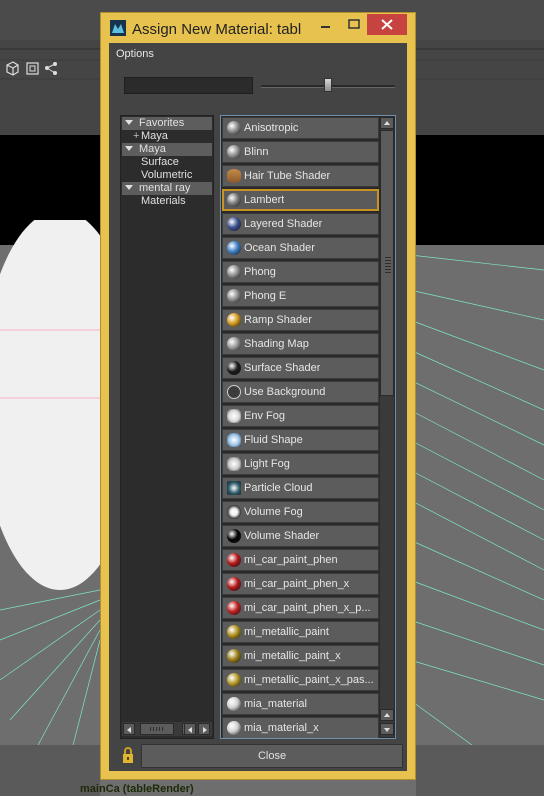 Image resolution: width=544 pixels, height=796 pixels. What do you see at coordinates (354, 24) in the screenshot?
I see `maximize-button` at bounding box center [354, 24].